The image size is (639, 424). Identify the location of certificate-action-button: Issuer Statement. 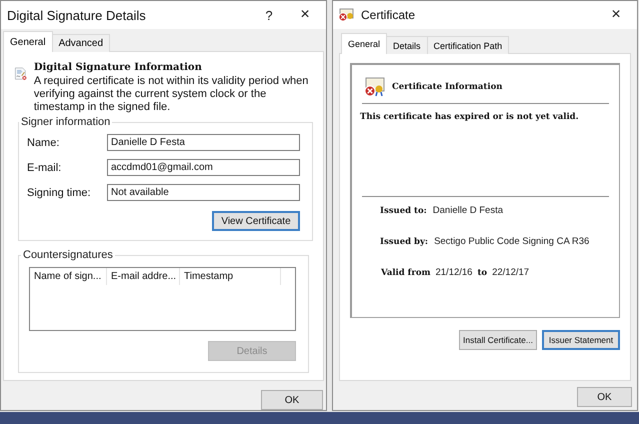
(581, 340).